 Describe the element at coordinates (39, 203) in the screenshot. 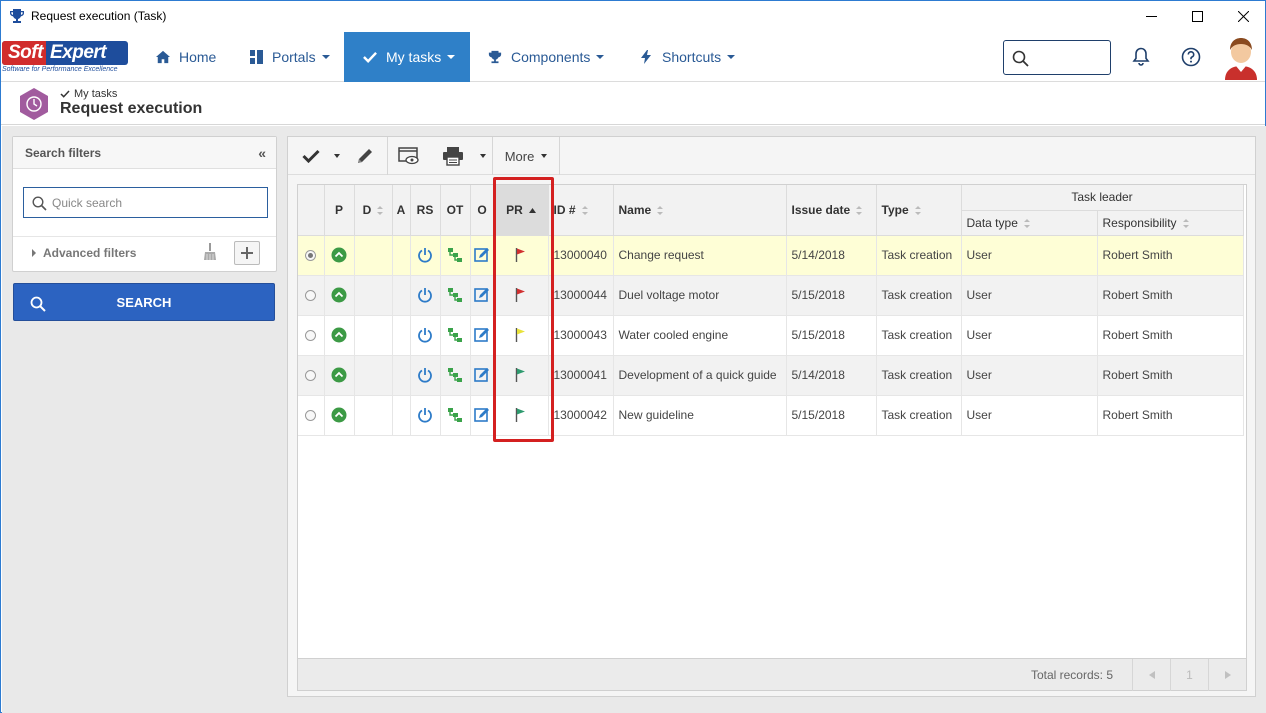

I see `search-icon` at that location.